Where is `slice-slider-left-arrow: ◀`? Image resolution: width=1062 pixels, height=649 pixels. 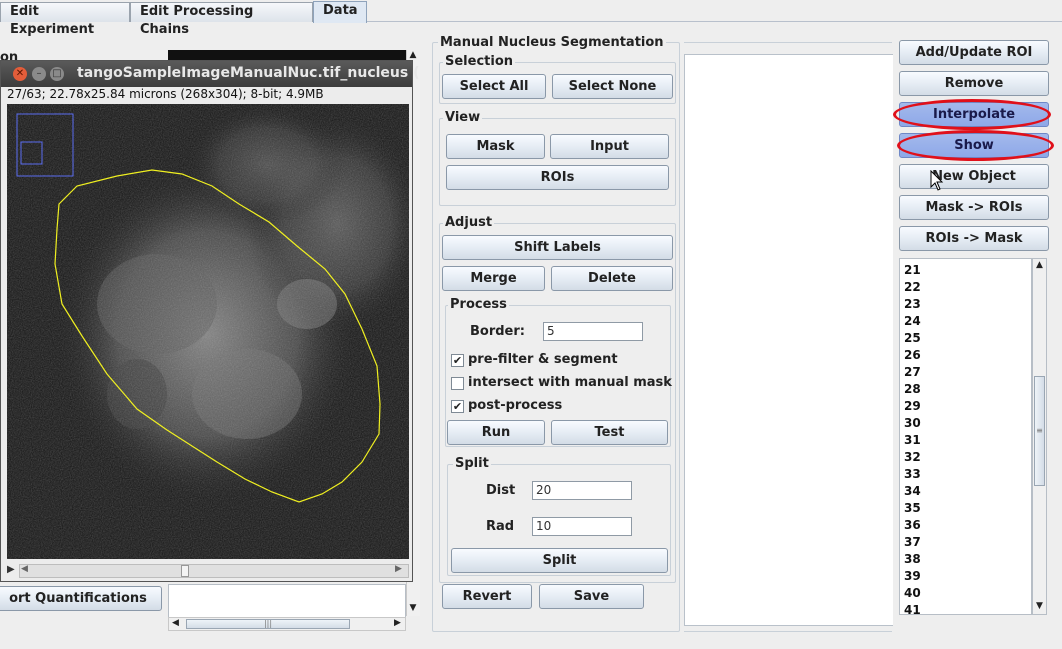
slice-slider-left-arrow: ◀ is located at coordinates (24, 569).